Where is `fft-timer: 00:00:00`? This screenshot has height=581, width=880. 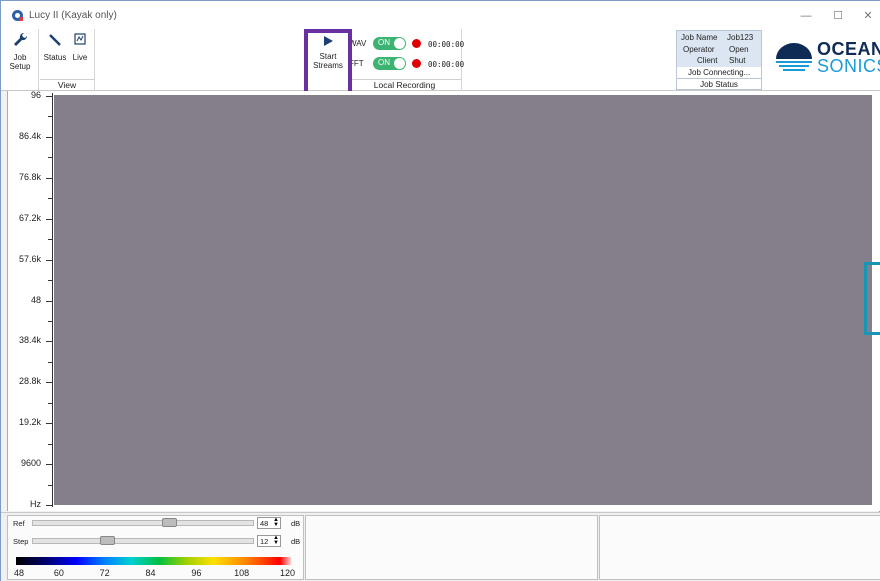
fft-timer: 00:00:00 is located at coordinates (446, 64).